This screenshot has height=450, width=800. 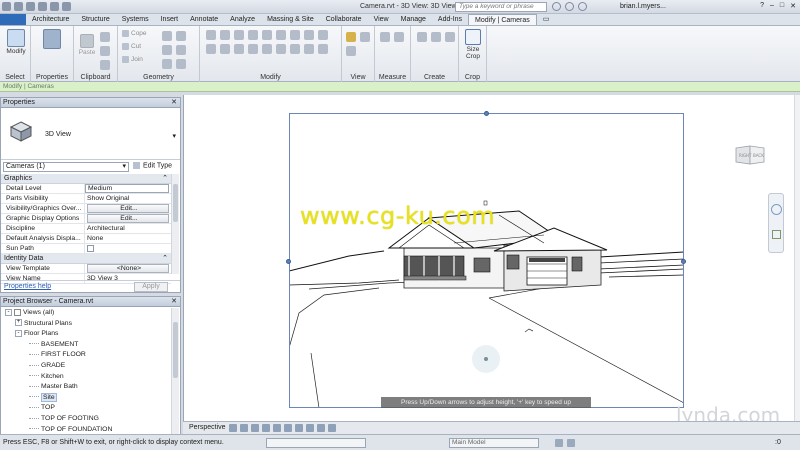 I want to click on view-projection-label: Perspective, so click(x=207, y=427).